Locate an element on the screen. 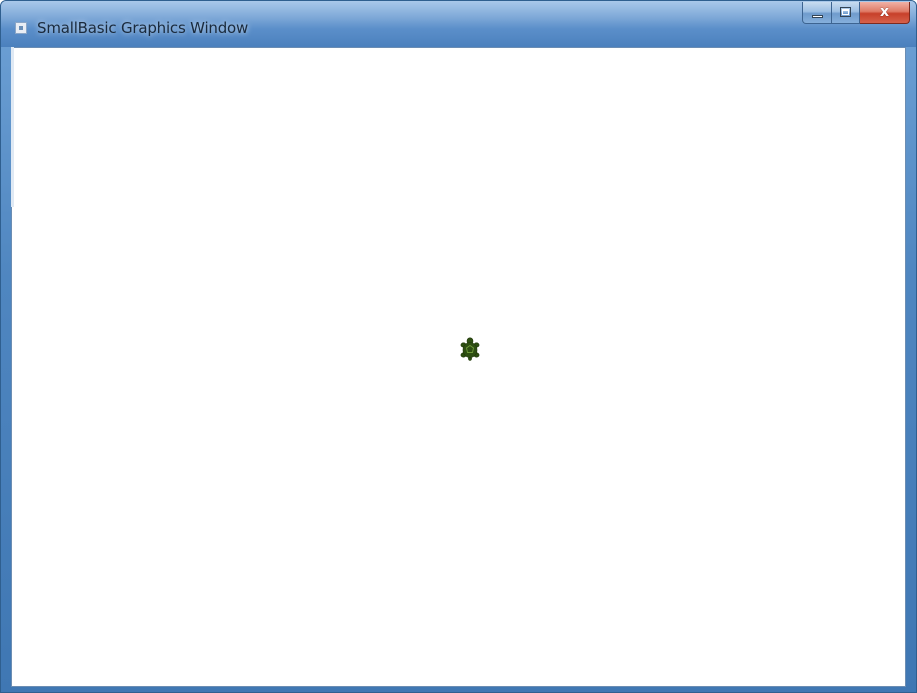 This screenshot has height=693, width=917. title-bar: SmallBasic Graphics Window x is located at coordinates (458, 24).